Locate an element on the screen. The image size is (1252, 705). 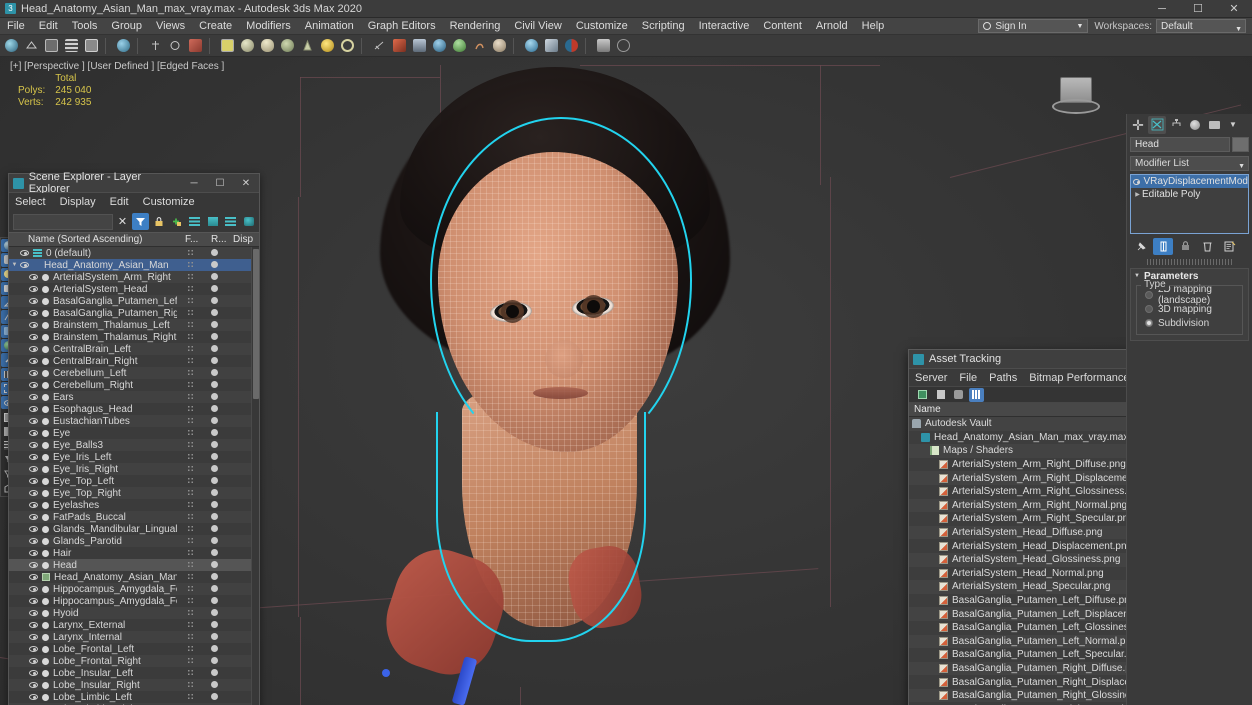
mirror-icon is located at coordinates (155, 45).